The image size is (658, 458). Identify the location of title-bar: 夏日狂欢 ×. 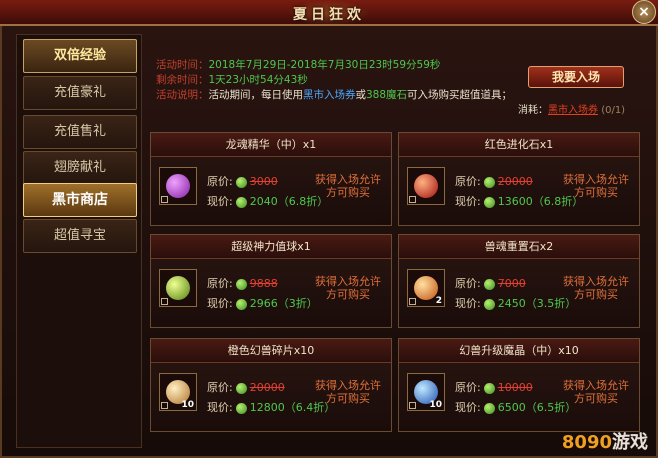
(329, 13).